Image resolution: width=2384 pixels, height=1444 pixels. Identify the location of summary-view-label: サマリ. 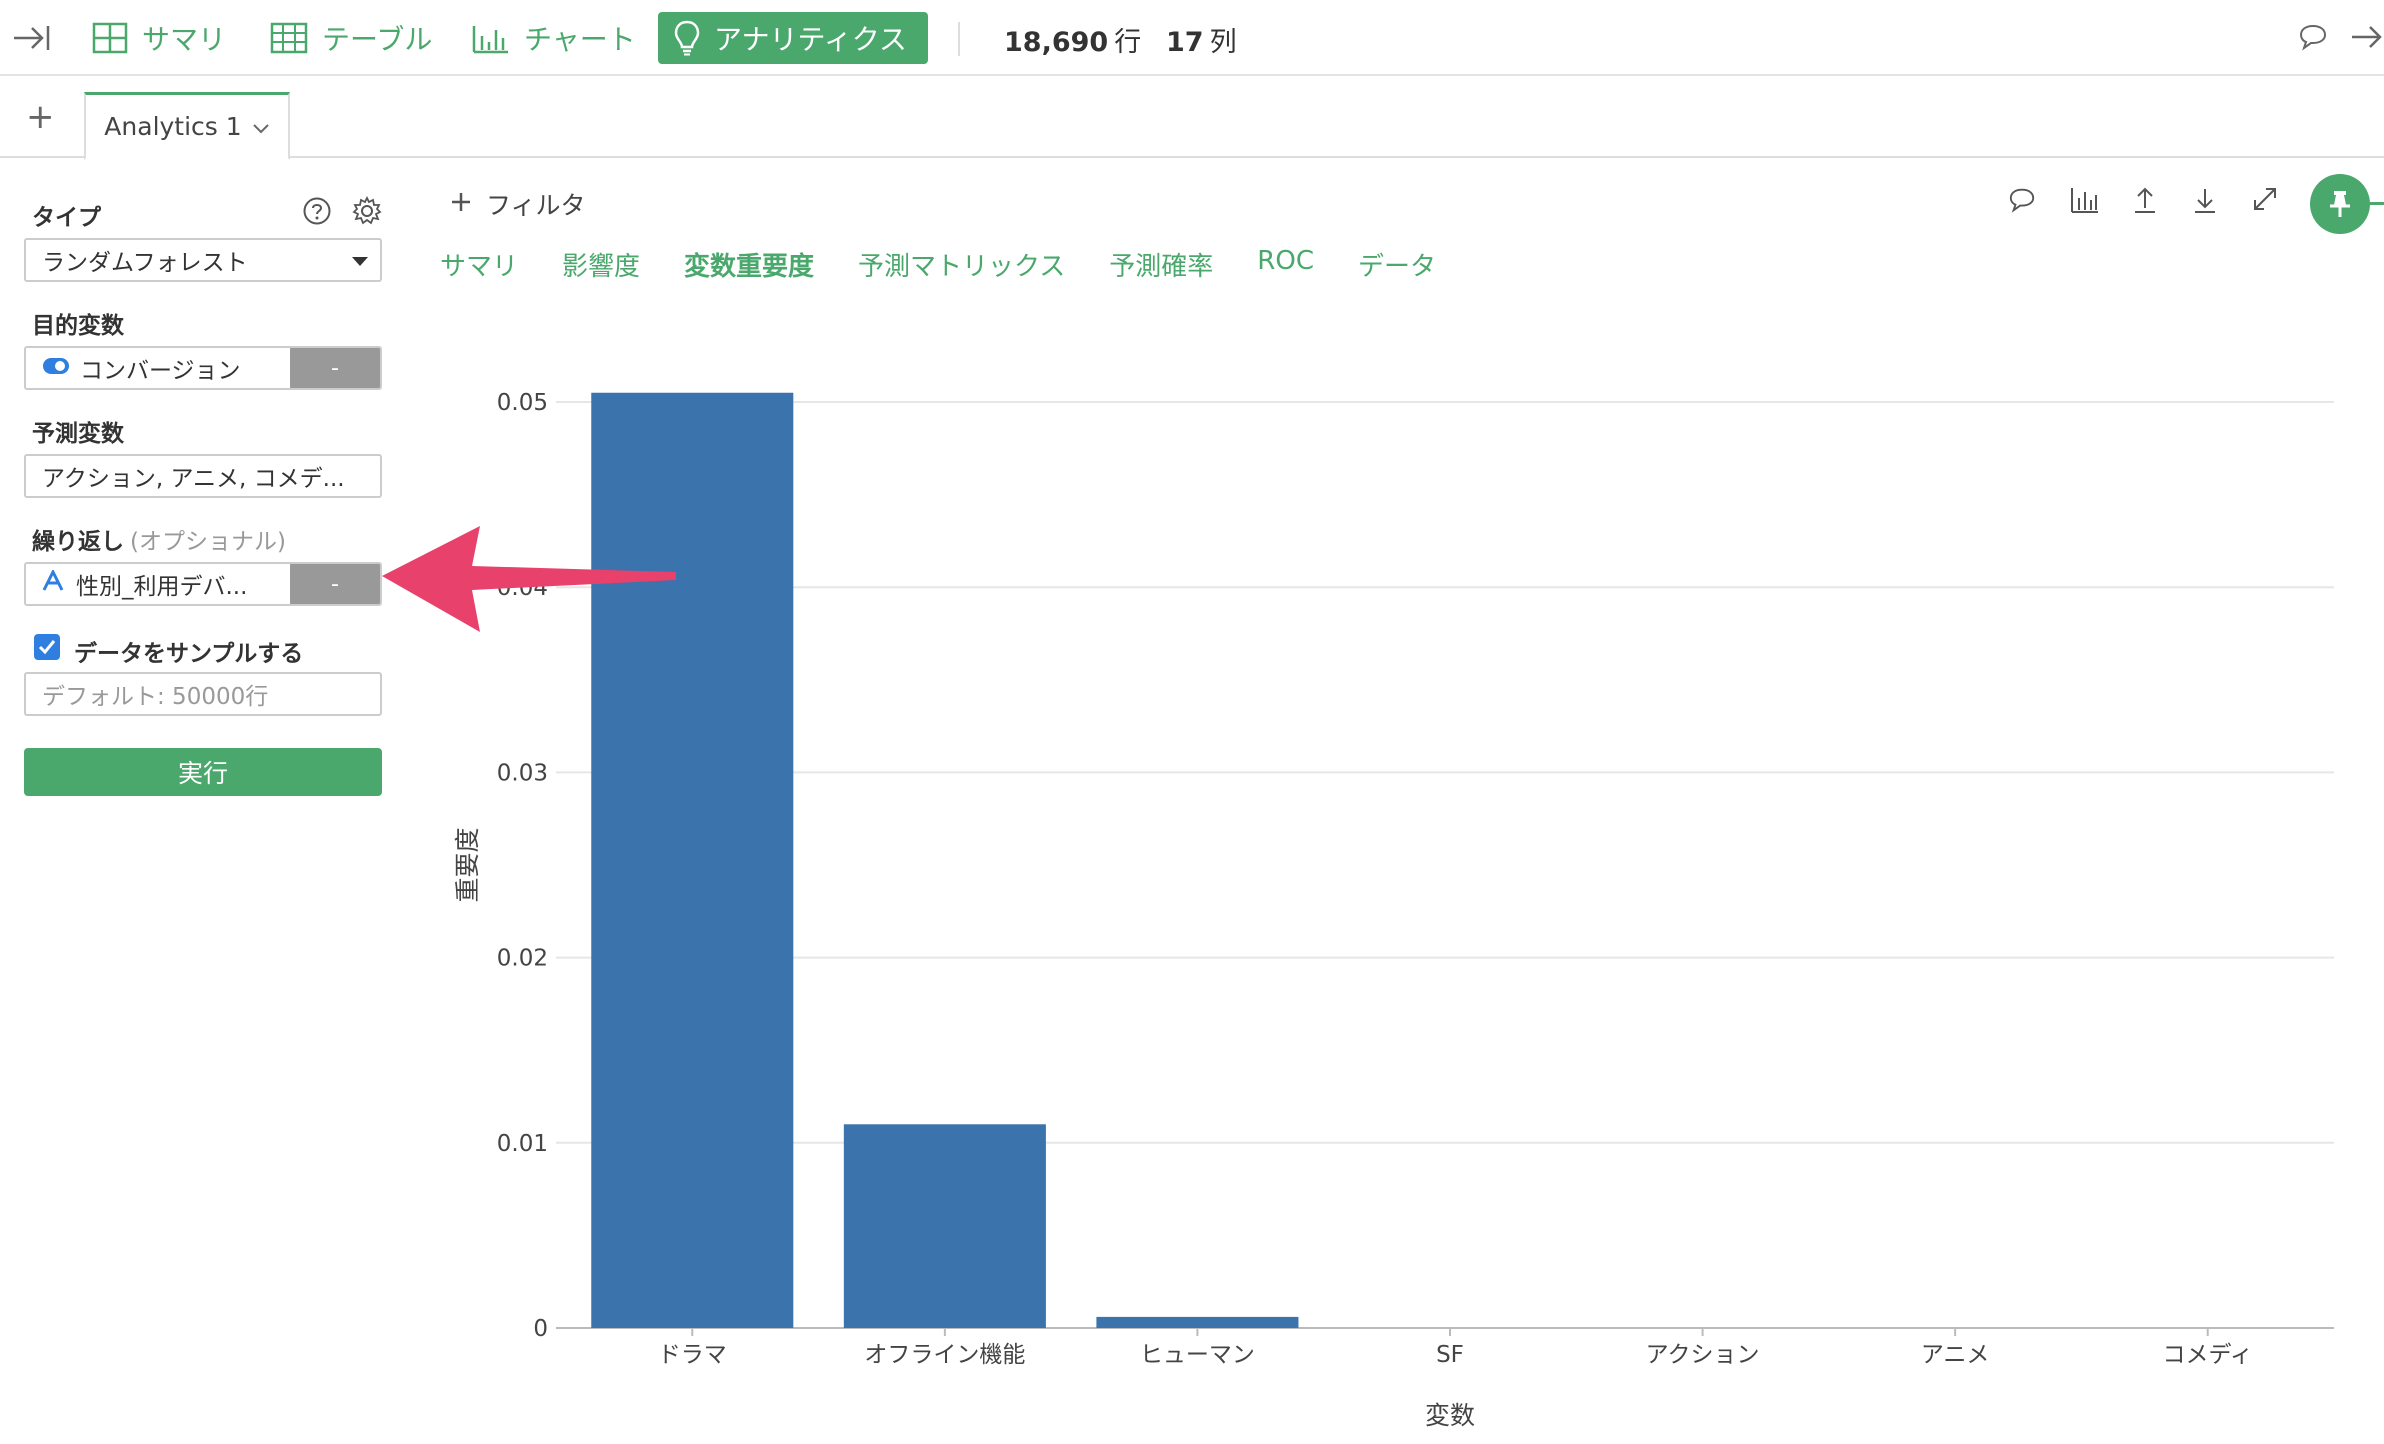
(184, 39).